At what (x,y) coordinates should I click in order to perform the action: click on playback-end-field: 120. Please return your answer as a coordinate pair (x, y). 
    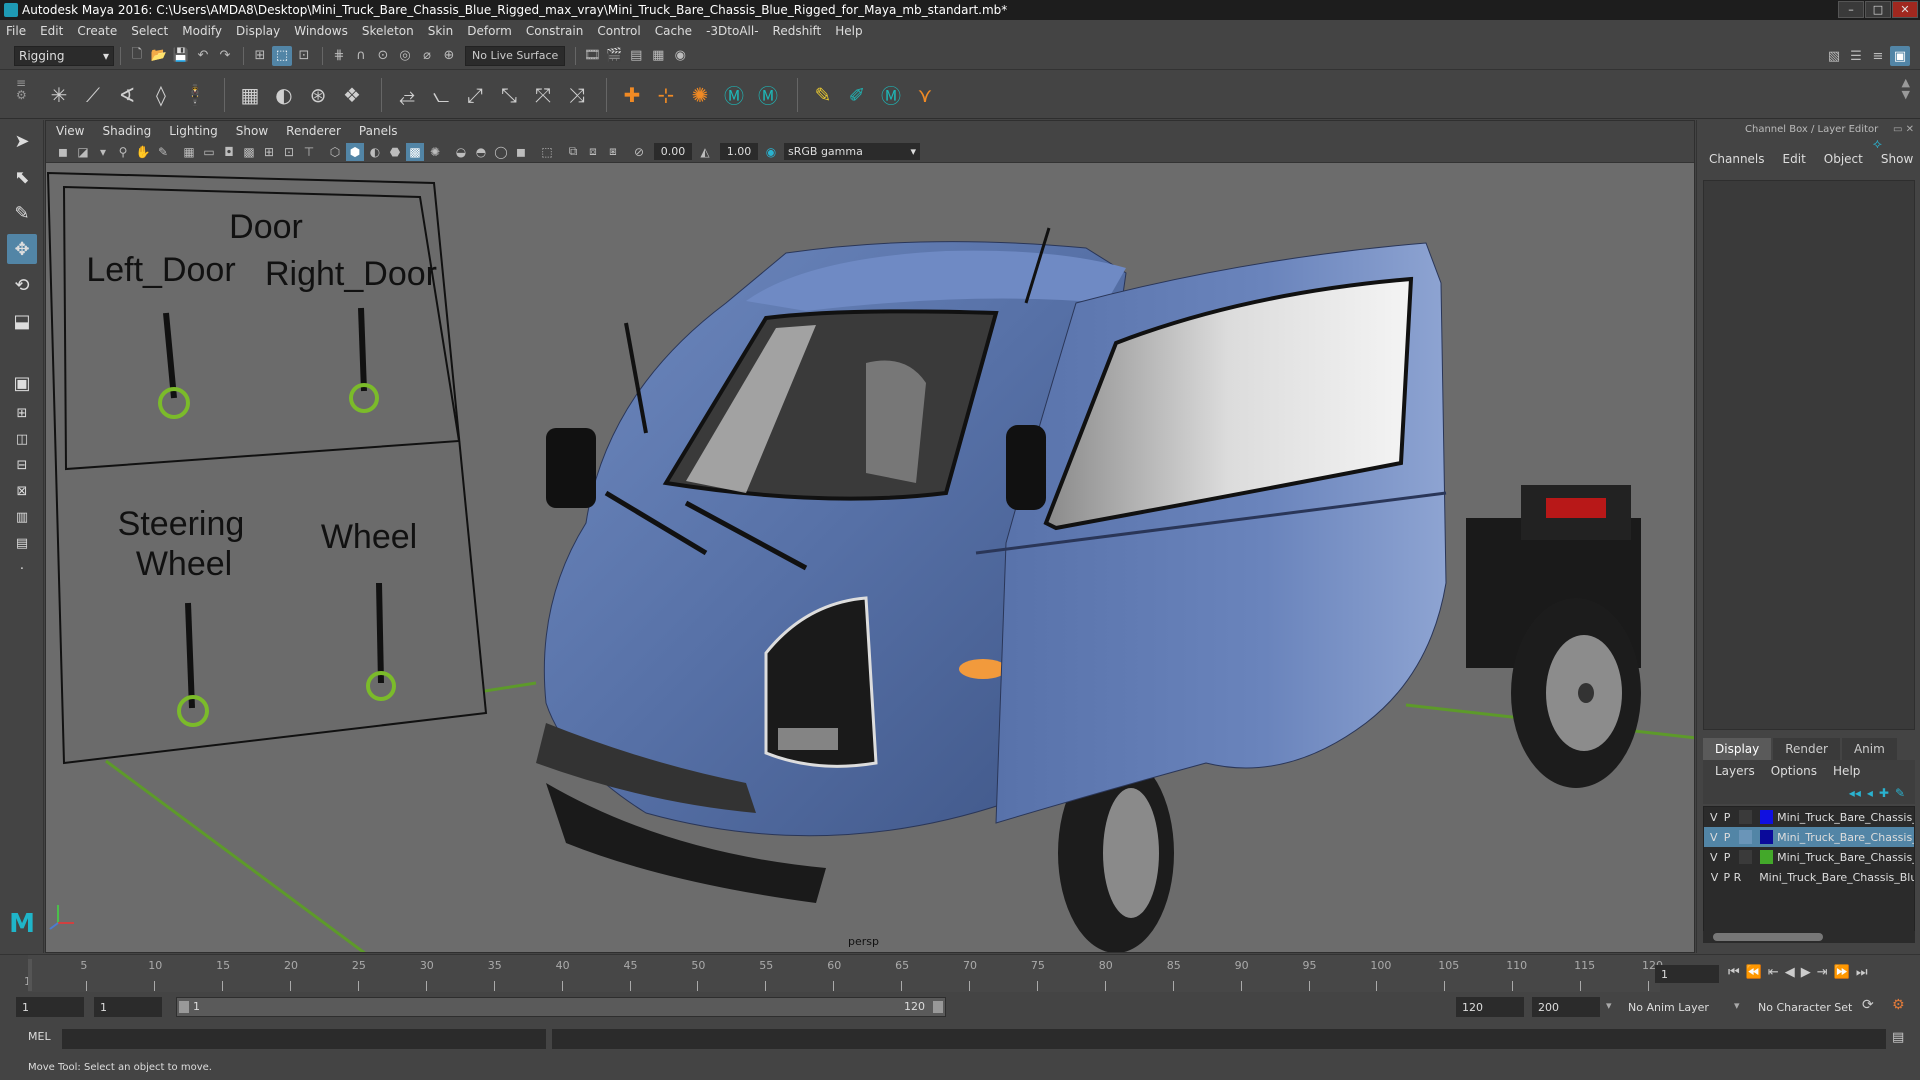
    Looking at the image, I should click on (1490, 1007).